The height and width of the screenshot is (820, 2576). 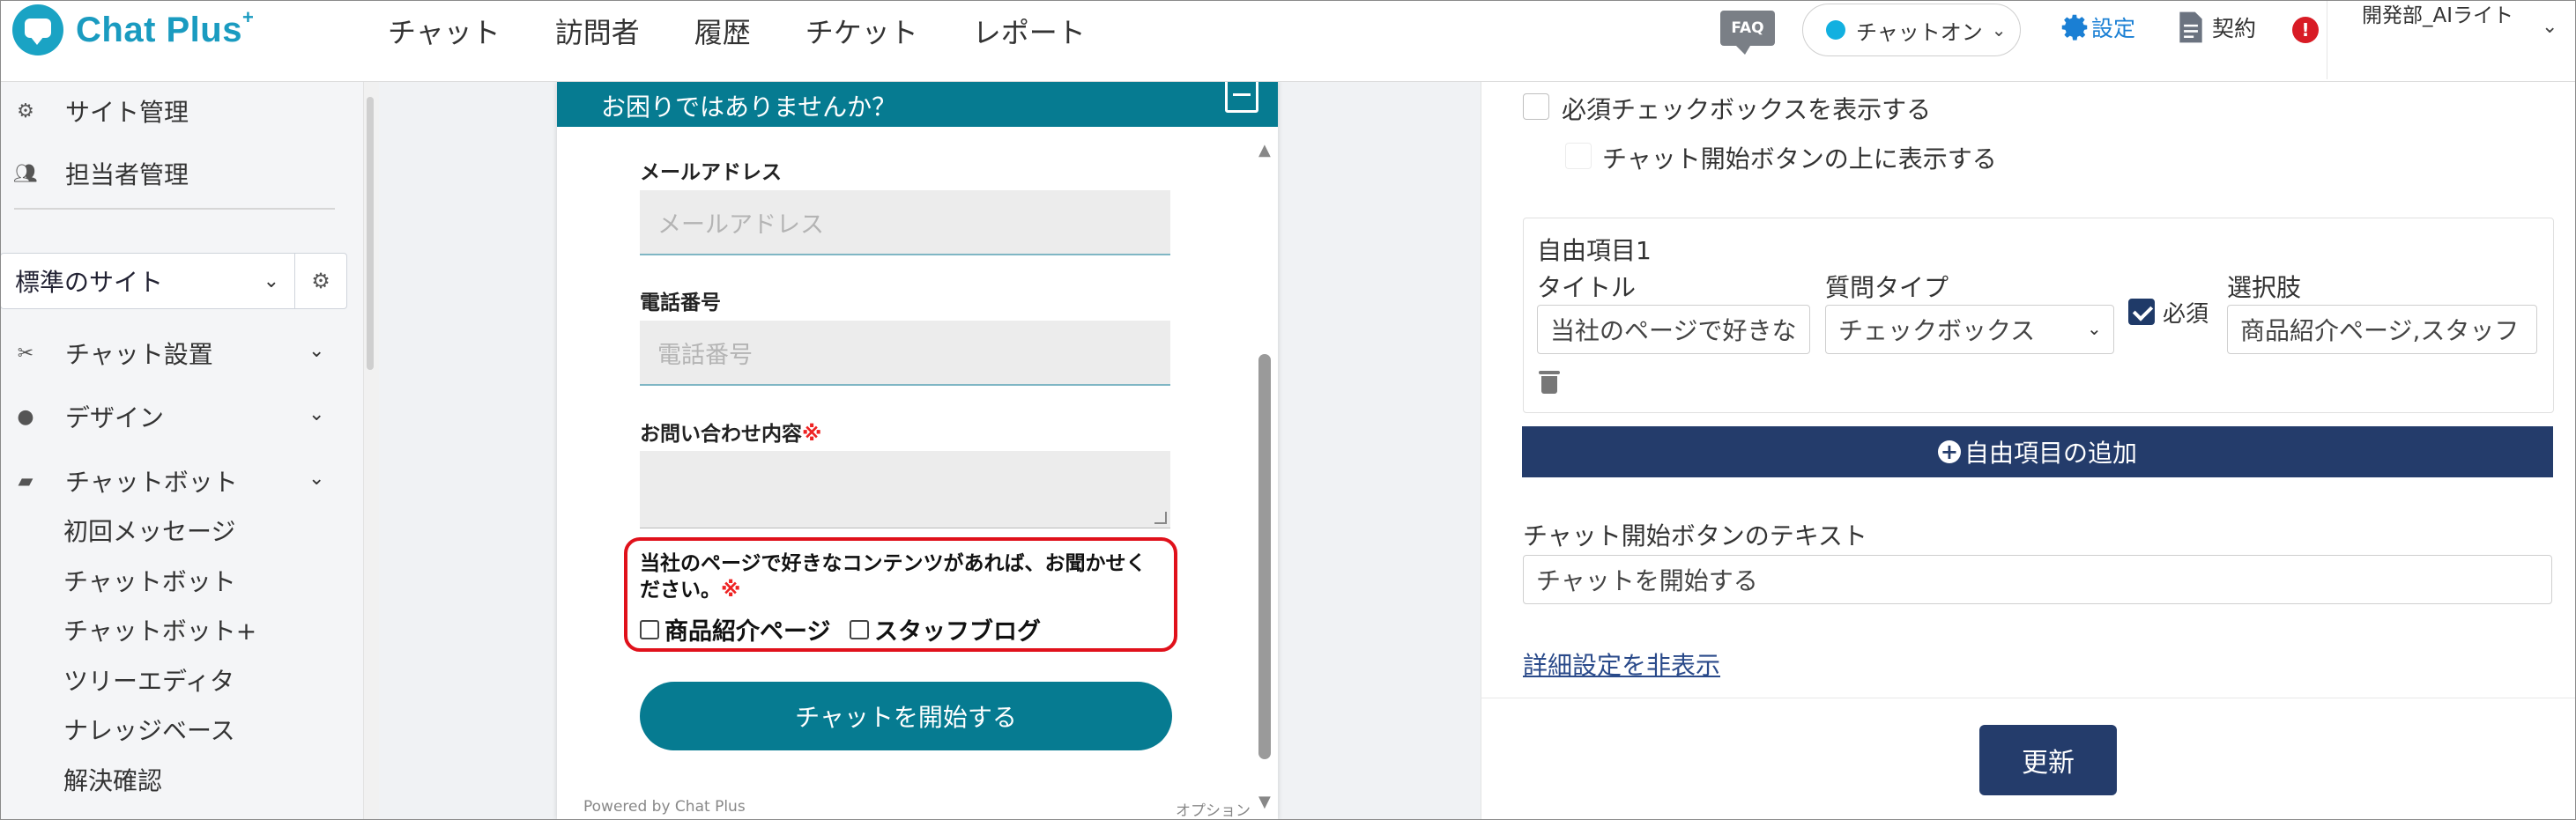 I want to click on add-free-item-button: + 自由項目の追加, so click(x=2037, y=451).